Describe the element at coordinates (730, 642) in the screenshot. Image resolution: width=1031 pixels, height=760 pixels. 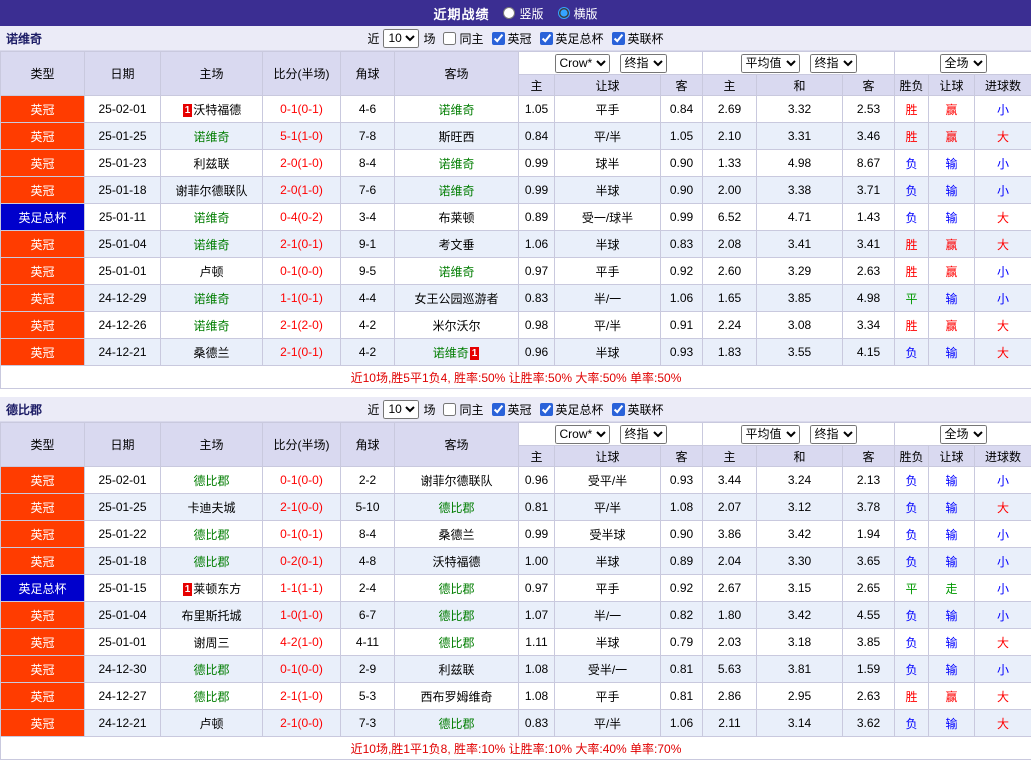
I see `avg-home: 2.03` at that location.